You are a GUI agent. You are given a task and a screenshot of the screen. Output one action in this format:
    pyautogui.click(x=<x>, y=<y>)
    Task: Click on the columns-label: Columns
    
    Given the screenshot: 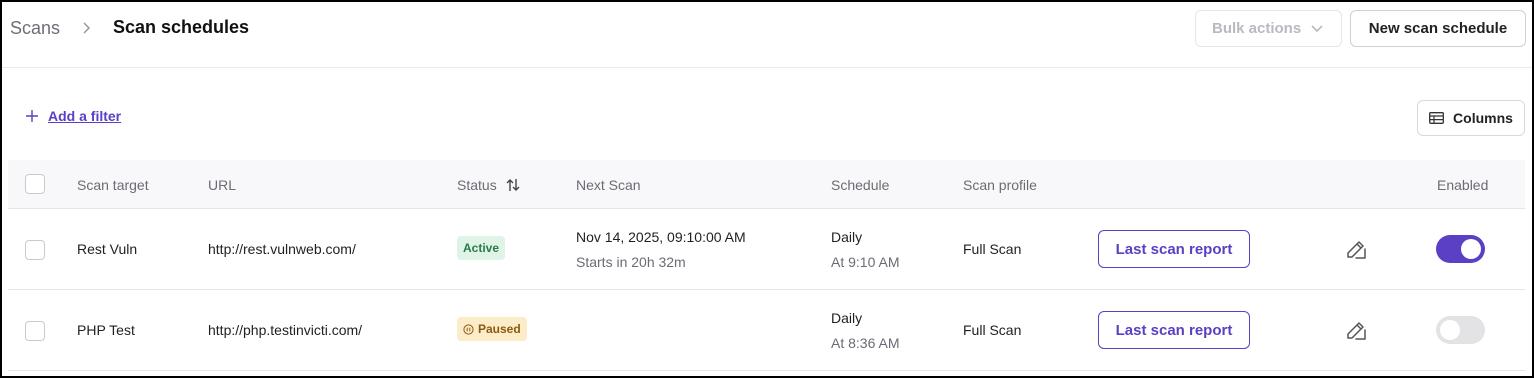 What is the action you would take?
    pyautogui.click(x=1483, y=118)
    